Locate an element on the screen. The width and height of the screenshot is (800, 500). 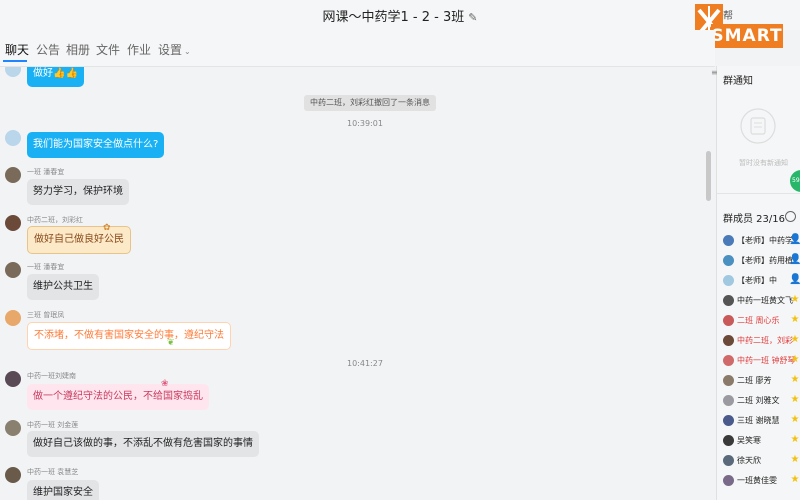
member-item: 一班黄佳雯 ★ is located at coordinates (761, 481).